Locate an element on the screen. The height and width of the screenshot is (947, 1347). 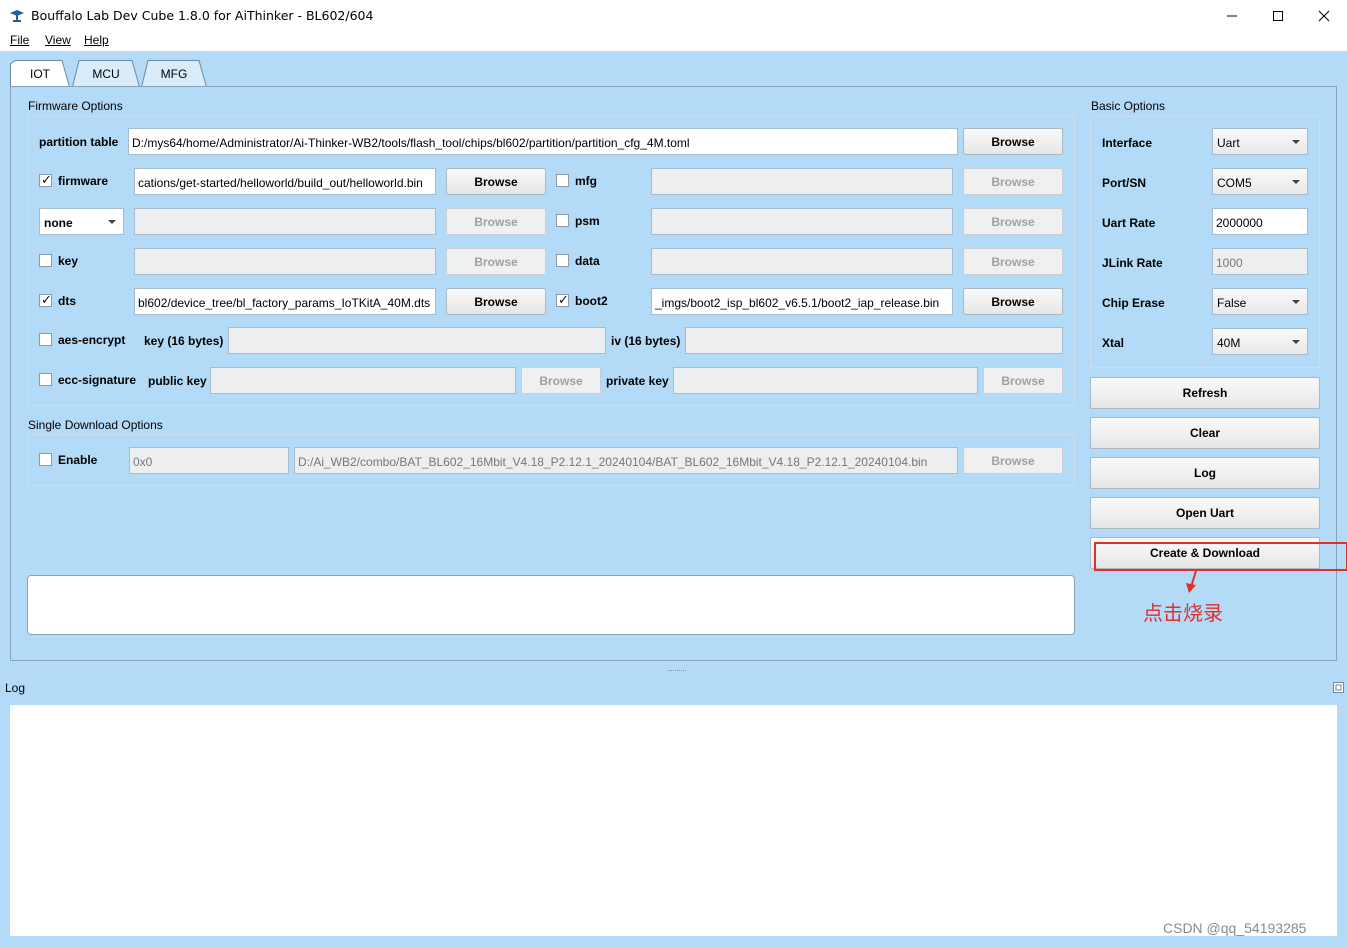
close-icon is located at coordinates (1324, 15).